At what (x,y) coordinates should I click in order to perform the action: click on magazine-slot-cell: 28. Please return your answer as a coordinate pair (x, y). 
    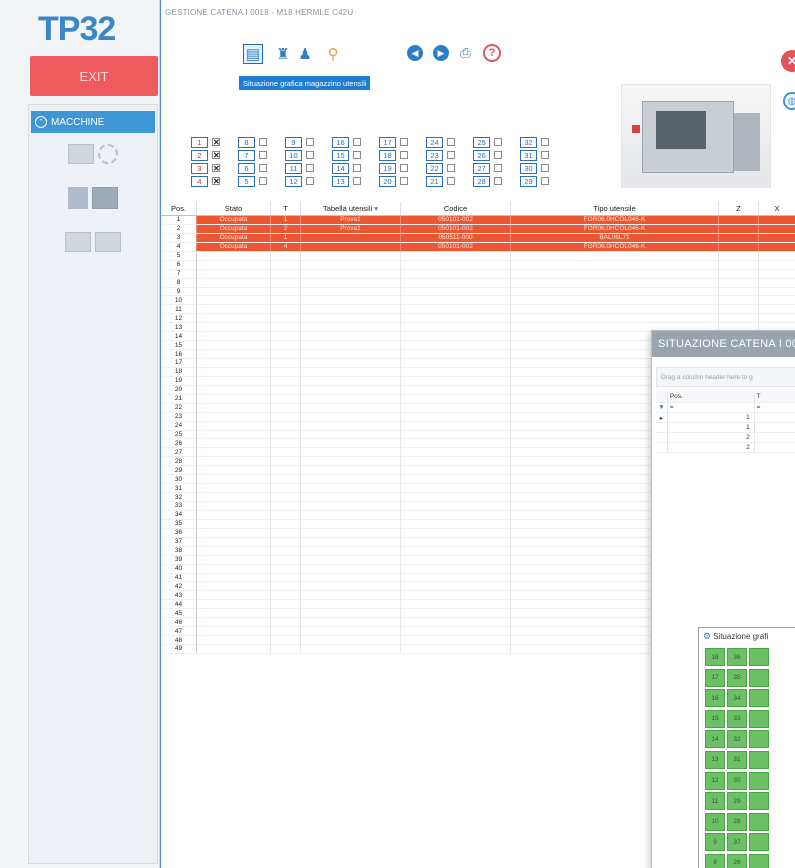
    Looking at the image, I should click on (737, 821).